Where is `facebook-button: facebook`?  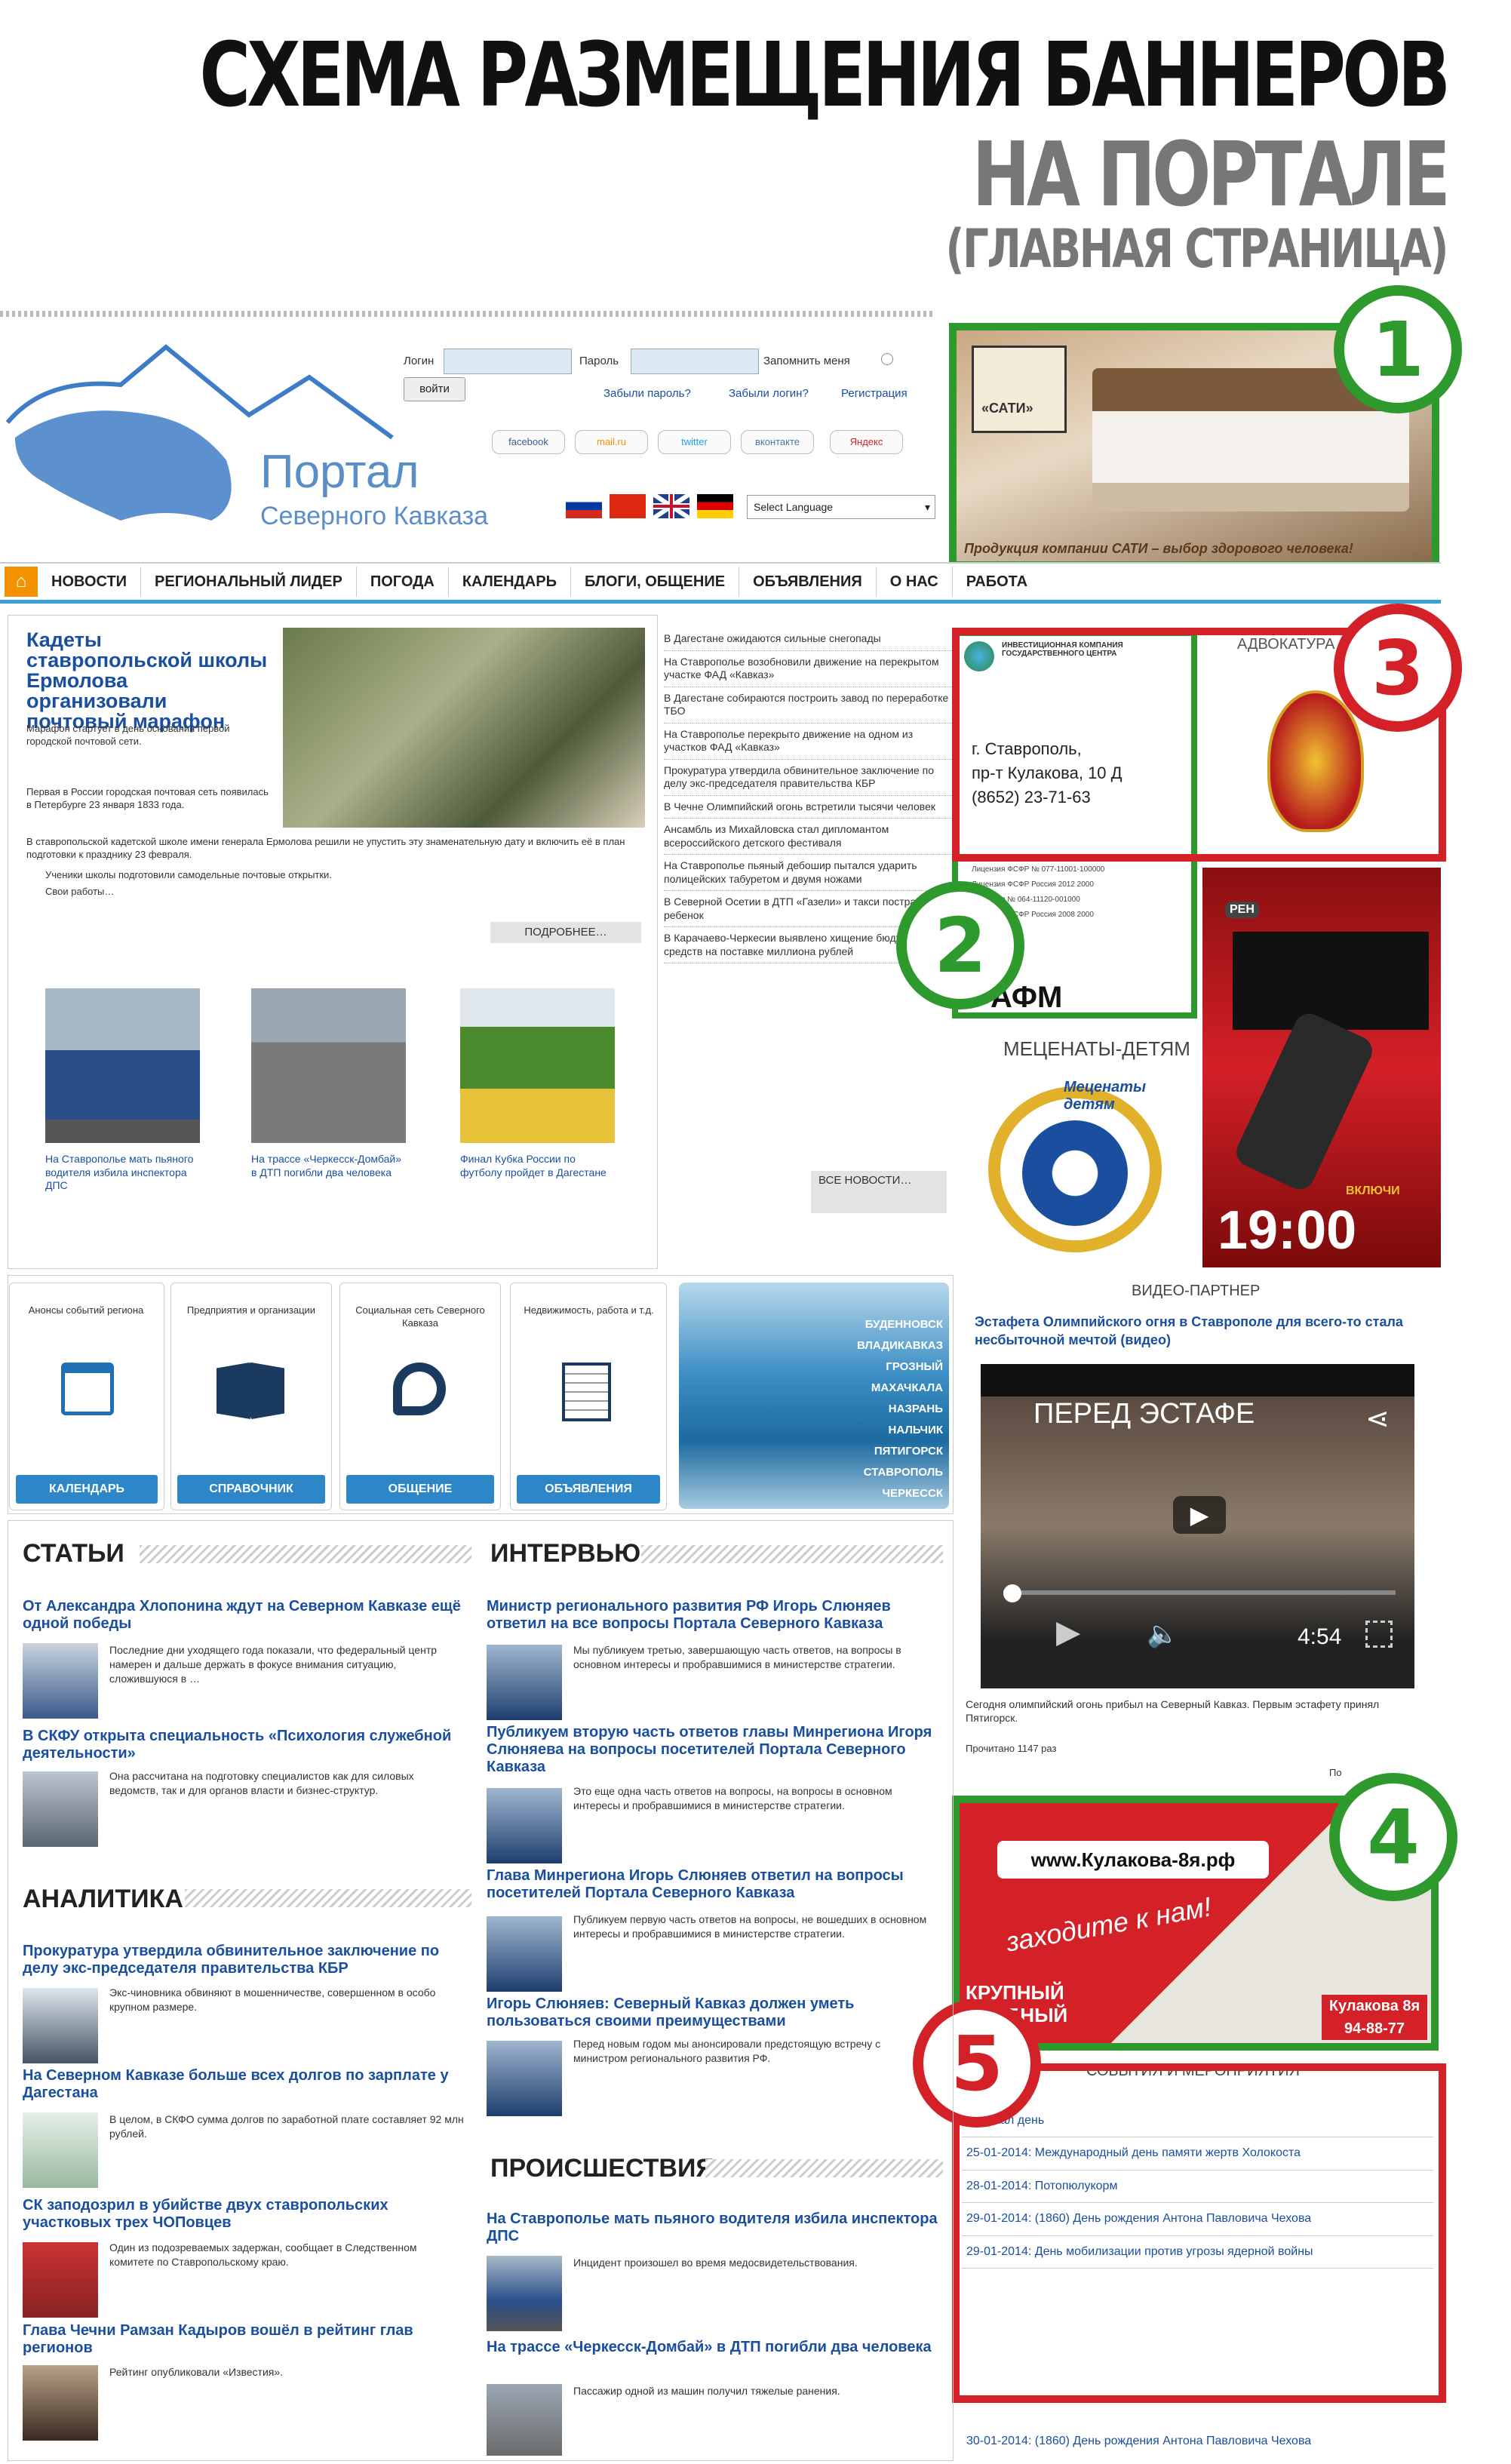
facebook-button: facebook is located at coordinates (528, 442).